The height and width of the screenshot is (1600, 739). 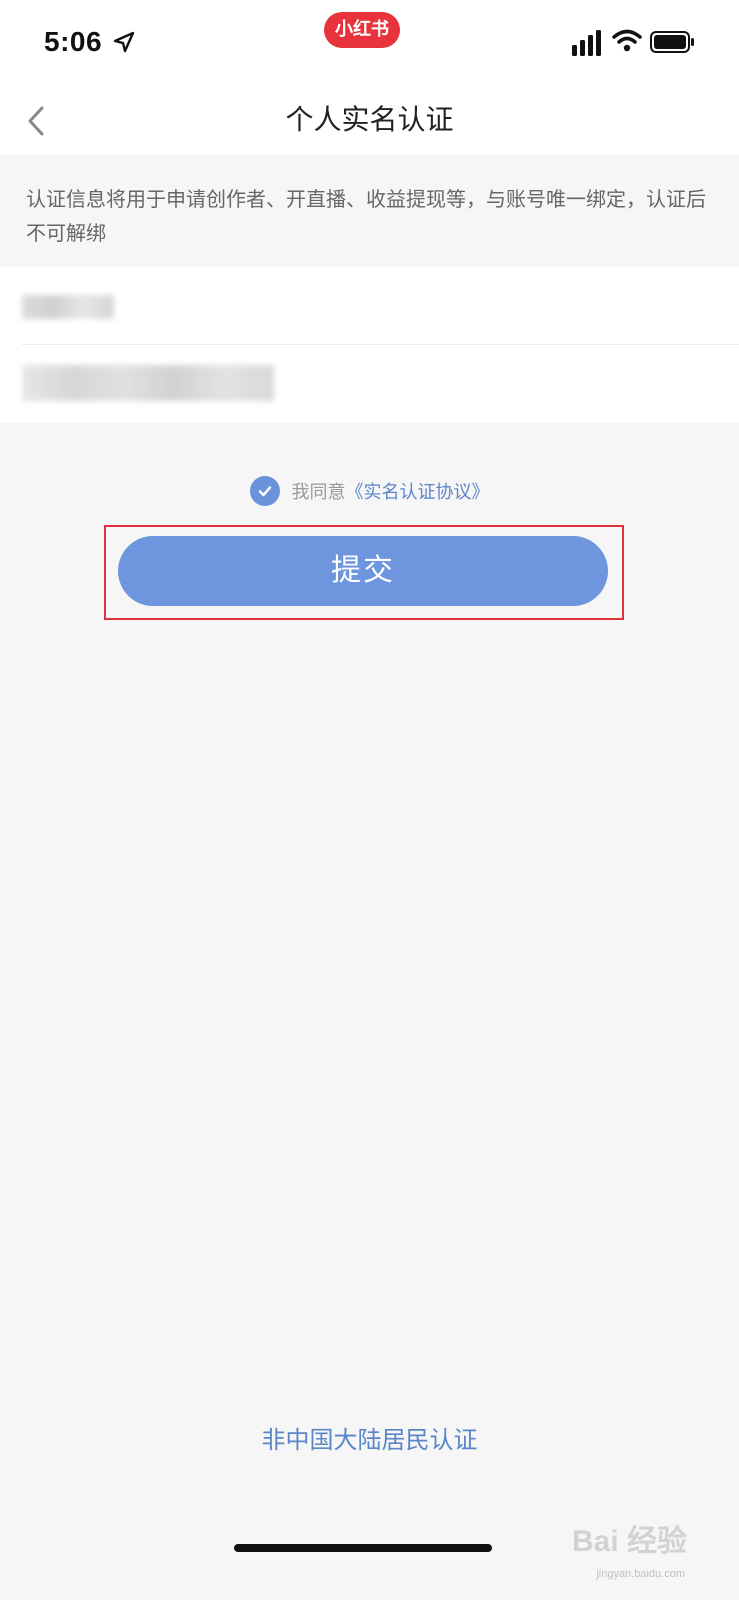 I want to click on agreement-row: 我同意 《实名认证协议》, so click(x=369, y=491).